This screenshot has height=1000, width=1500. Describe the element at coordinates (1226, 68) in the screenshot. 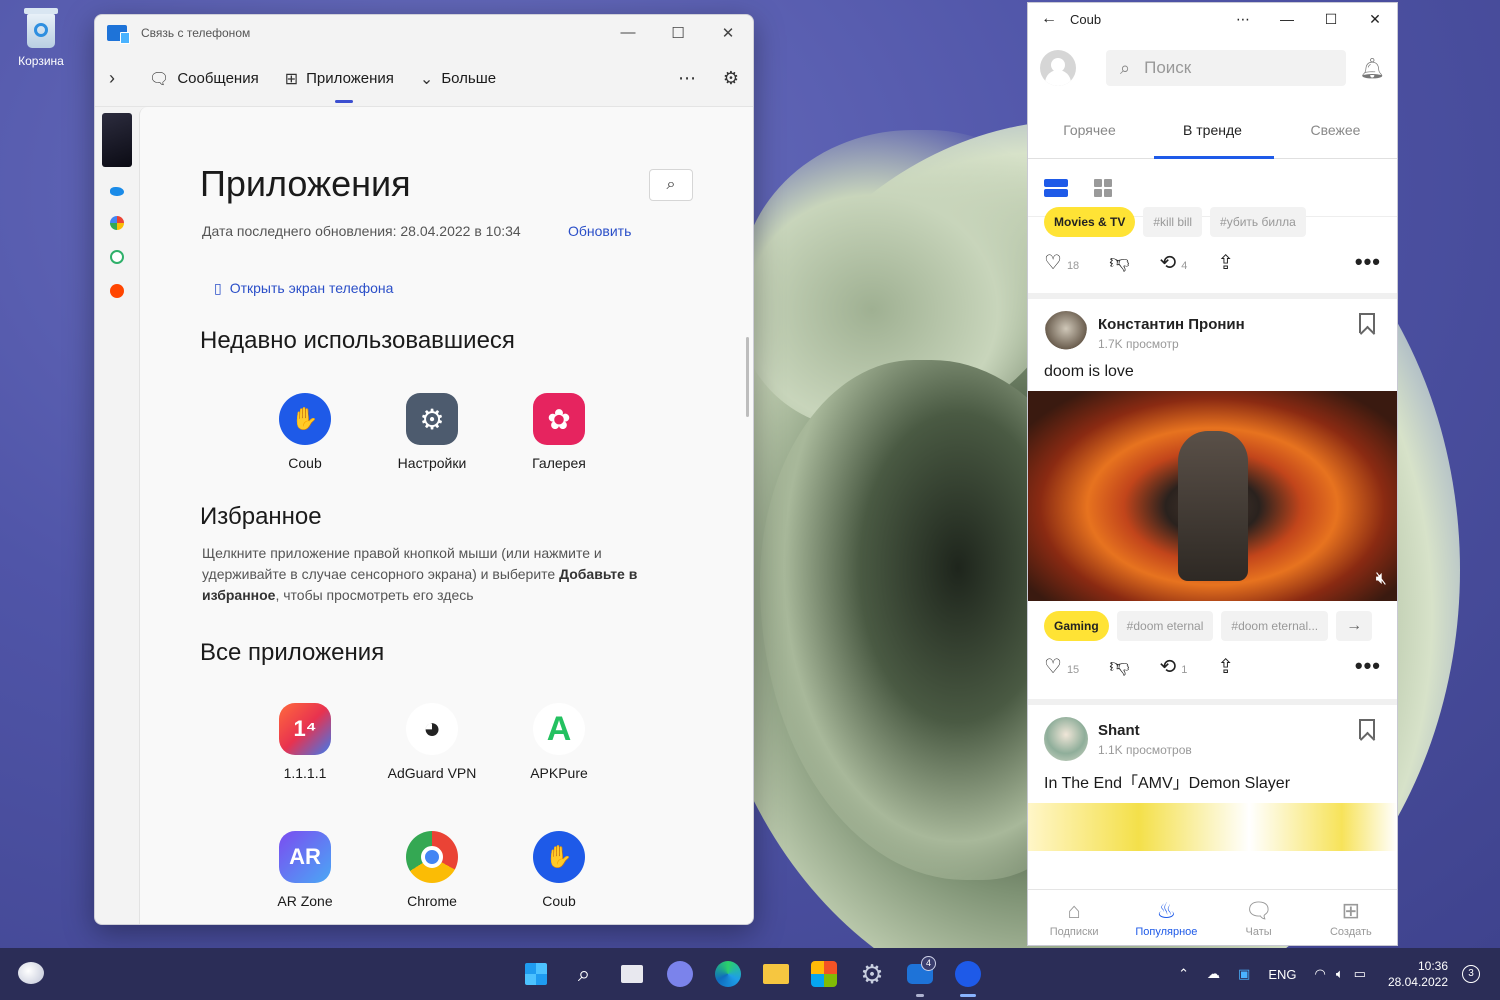

I see `coub-search-input: ⌕ Поиск` at that location.